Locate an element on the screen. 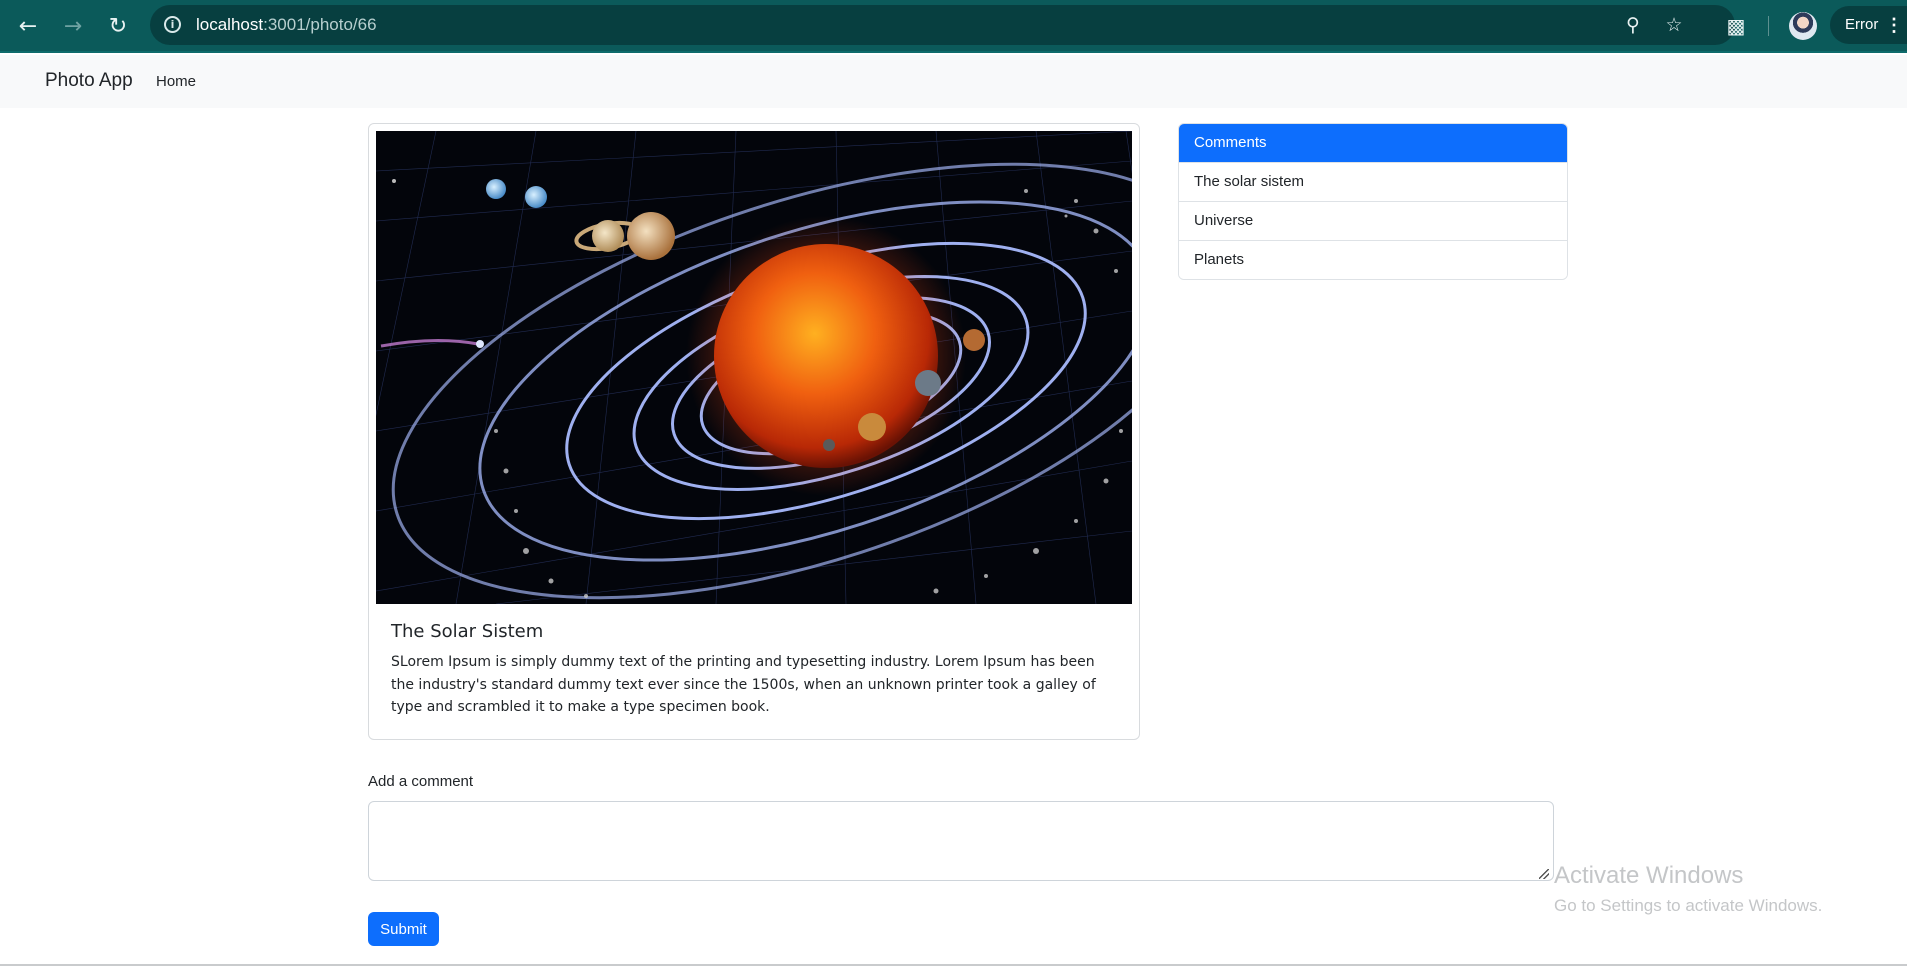  resize-grip-icon is located at coordinates (1544, 874).